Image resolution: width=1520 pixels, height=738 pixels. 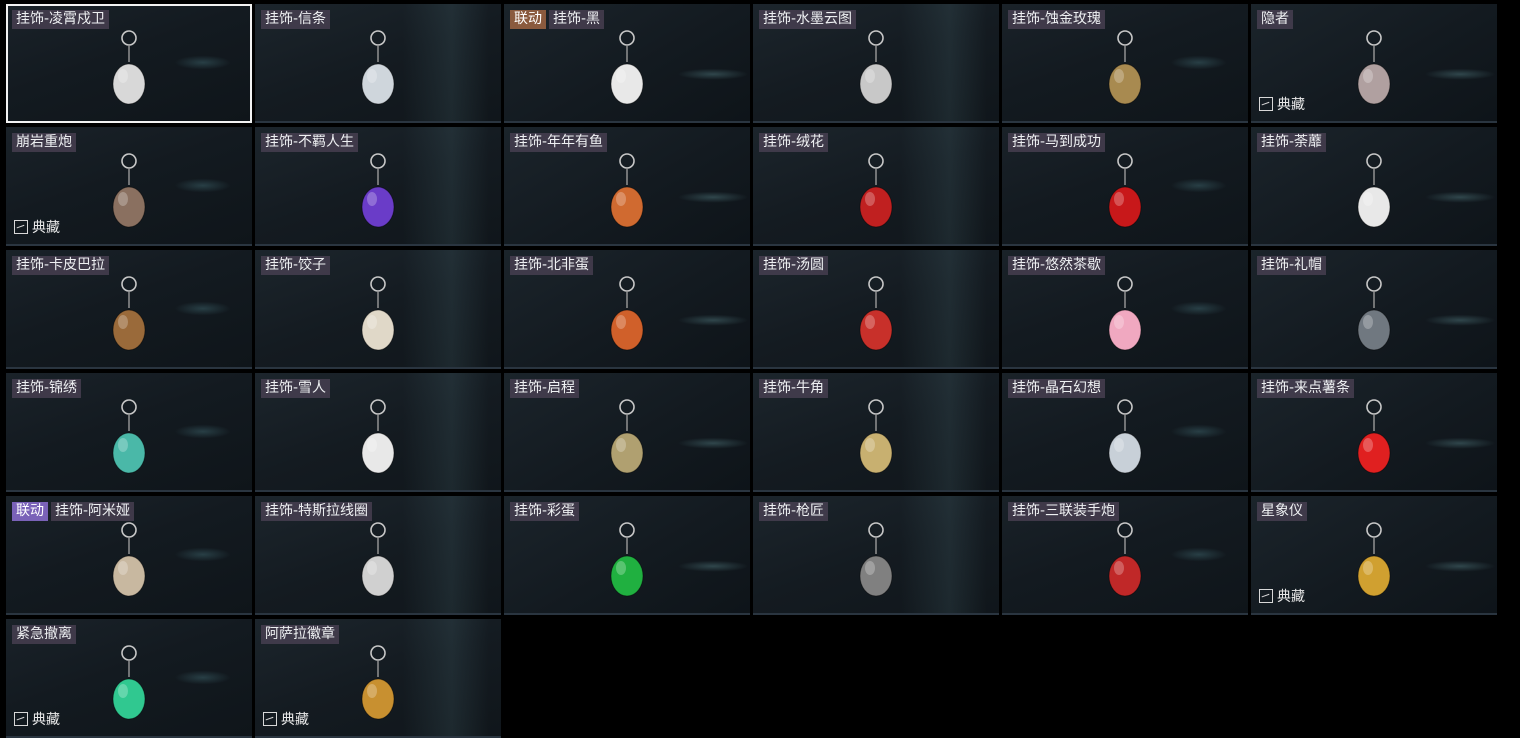 What do you see at coordinates (627, 67) in the screenshot?
I see `card-charm-icon` at bounding box center [627, 67].